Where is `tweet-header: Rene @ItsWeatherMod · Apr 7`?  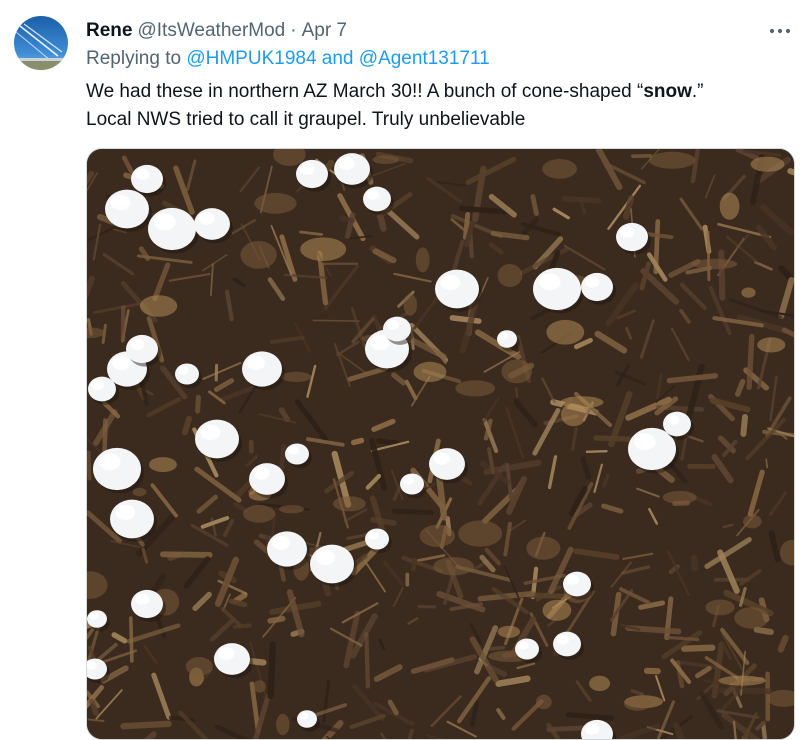 tweet-header: Rene @ItsWeatherMod · Apr 7 is located at coordinates (216, 31).